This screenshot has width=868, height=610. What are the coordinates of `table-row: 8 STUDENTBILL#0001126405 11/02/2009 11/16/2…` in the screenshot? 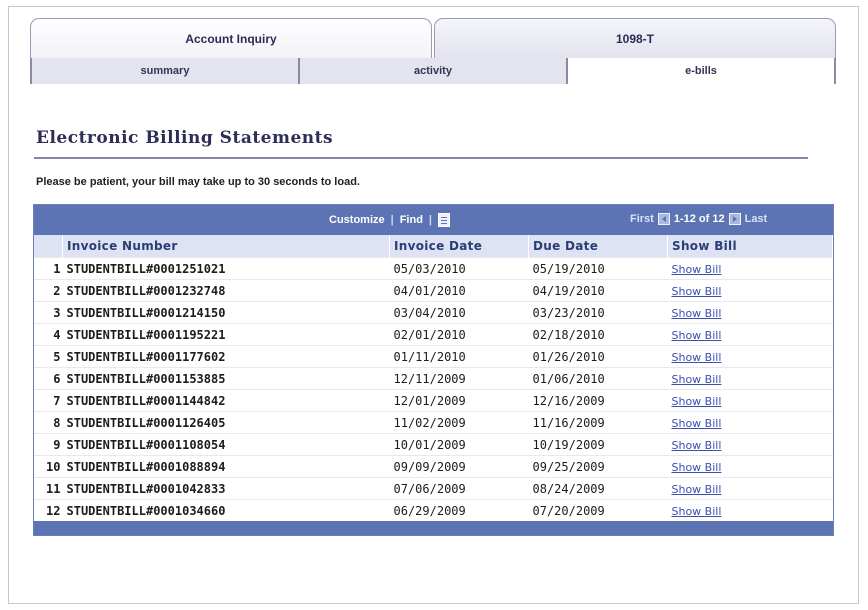 It's located at (433, 422).